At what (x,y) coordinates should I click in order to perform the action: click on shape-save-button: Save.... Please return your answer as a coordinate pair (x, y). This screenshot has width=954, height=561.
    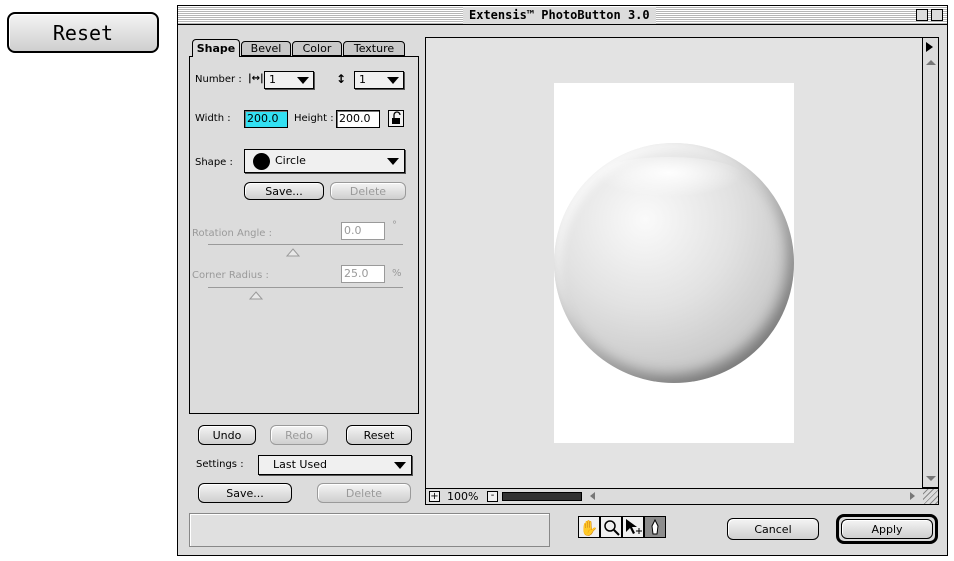
    Looking at the image, I should click on (284, 191).